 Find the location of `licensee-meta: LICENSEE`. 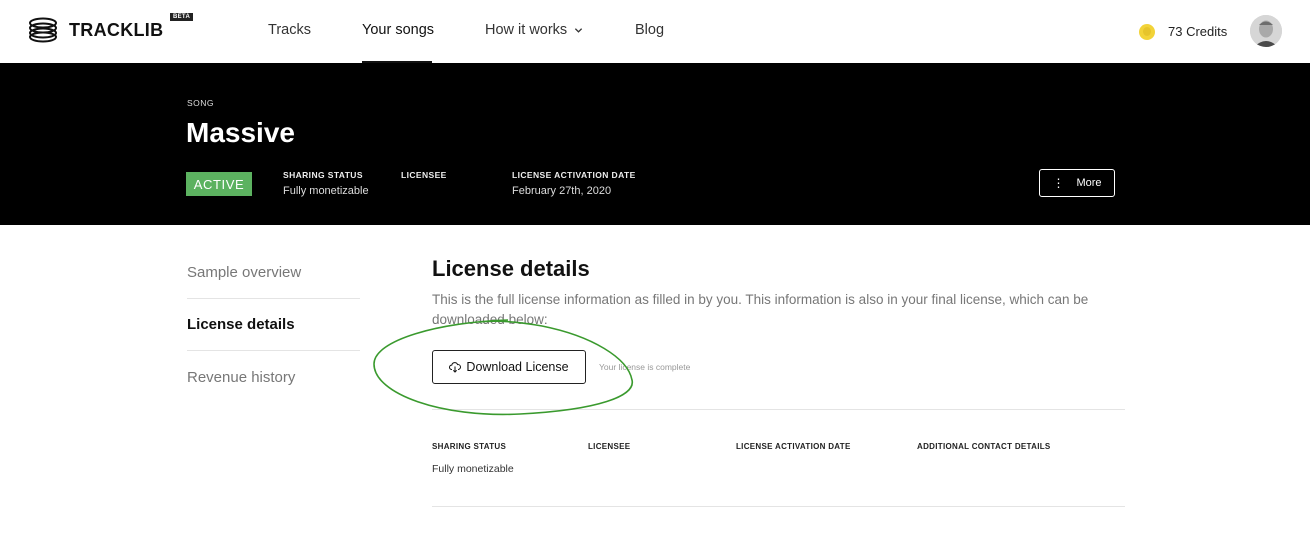

licensee-meta: LICENSEE is located at coordinates (424, 175).